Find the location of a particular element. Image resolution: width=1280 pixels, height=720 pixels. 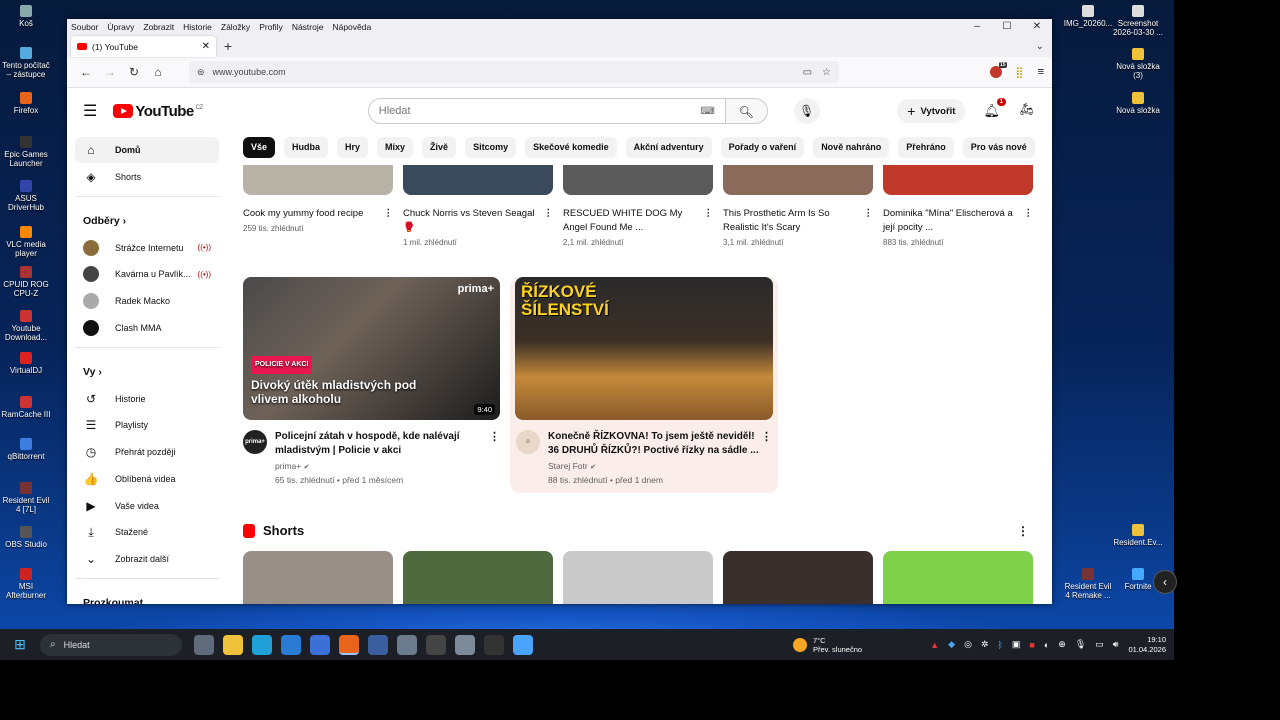

desktop-icon: MSI Afterburner is located at coordinates (26, 584).